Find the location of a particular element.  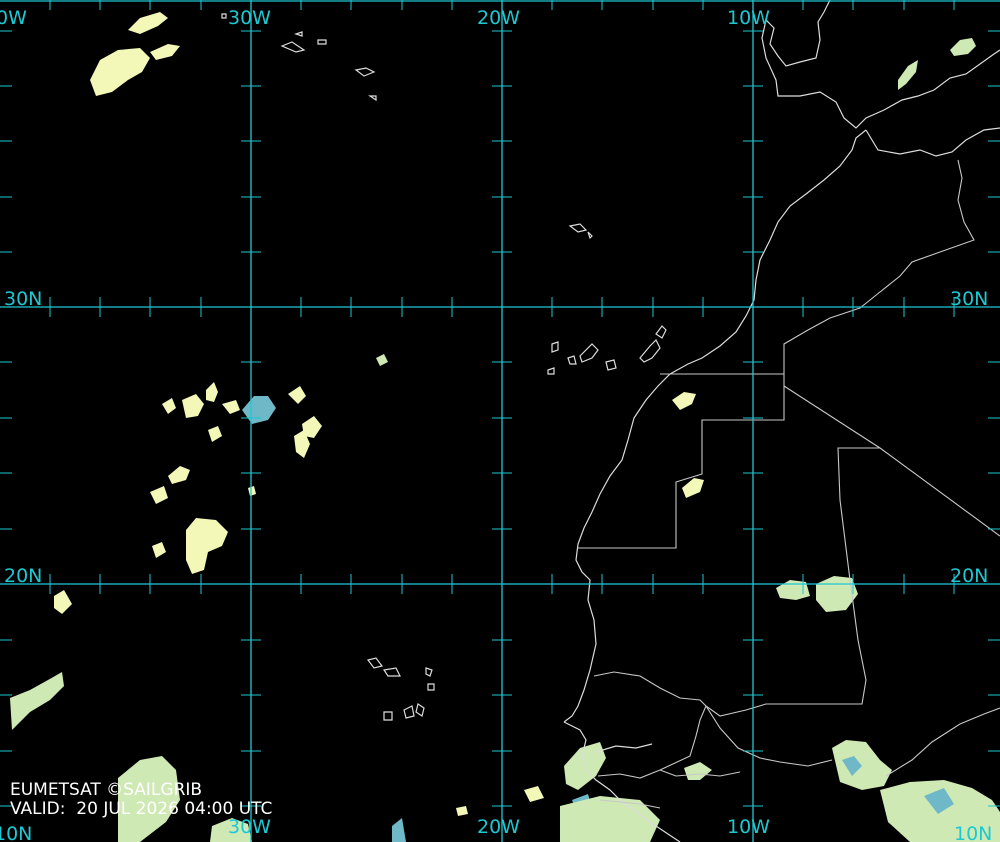

lat-label-30n-right: 30N is located at coordinates (969, 299).